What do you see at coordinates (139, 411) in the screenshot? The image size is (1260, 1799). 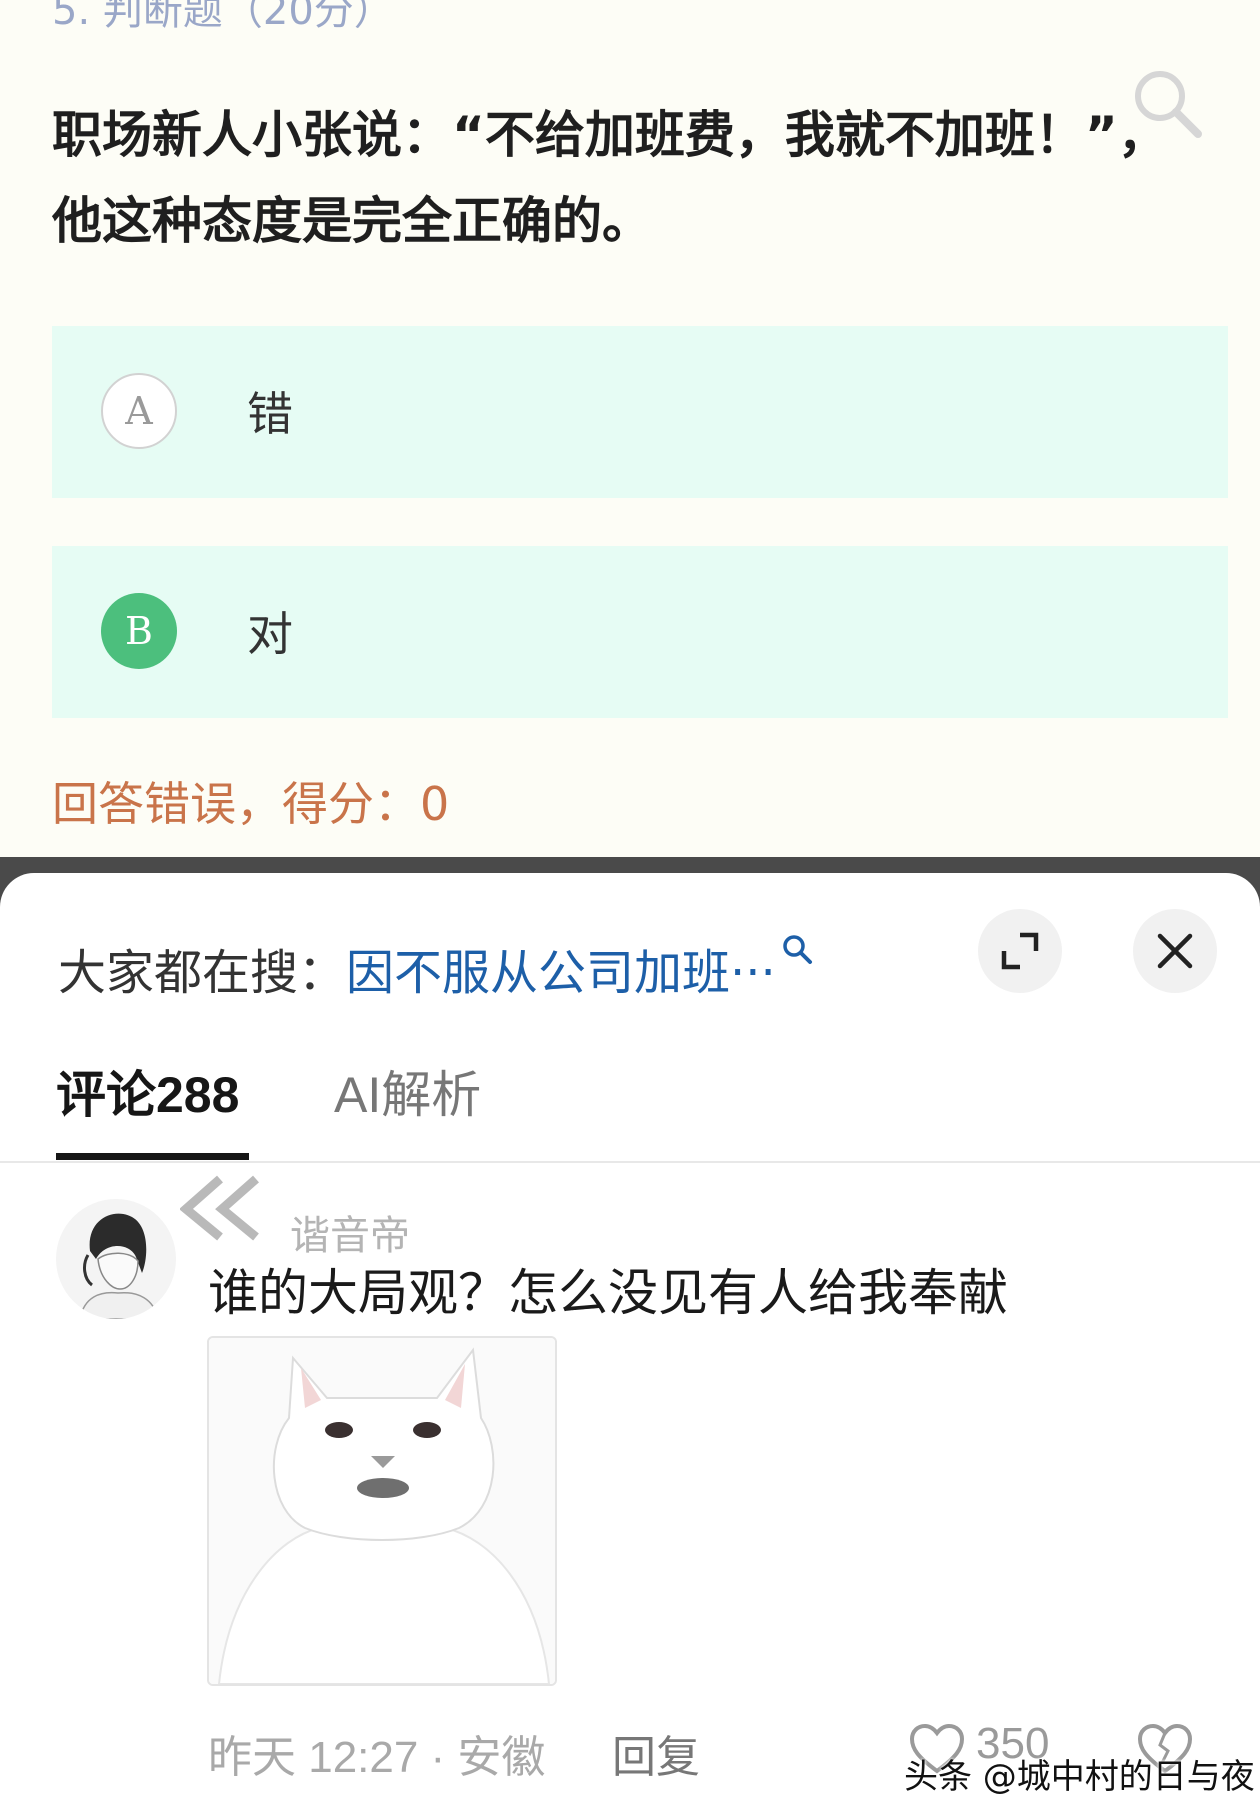 I see `option-a-letter: A` at bounding box center [139, 411].